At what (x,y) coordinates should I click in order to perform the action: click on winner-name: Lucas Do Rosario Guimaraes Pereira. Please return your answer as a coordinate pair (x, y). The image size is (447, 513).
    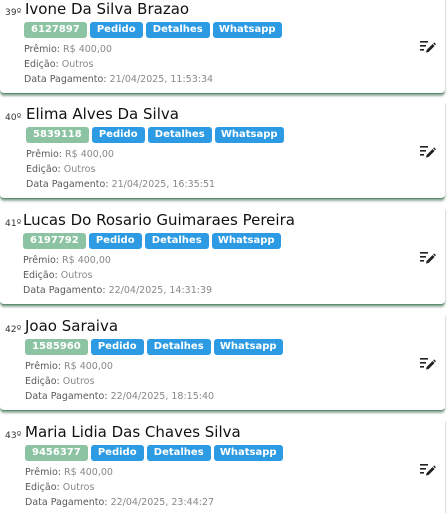
    Looking at the image, I should click on (159, 220).